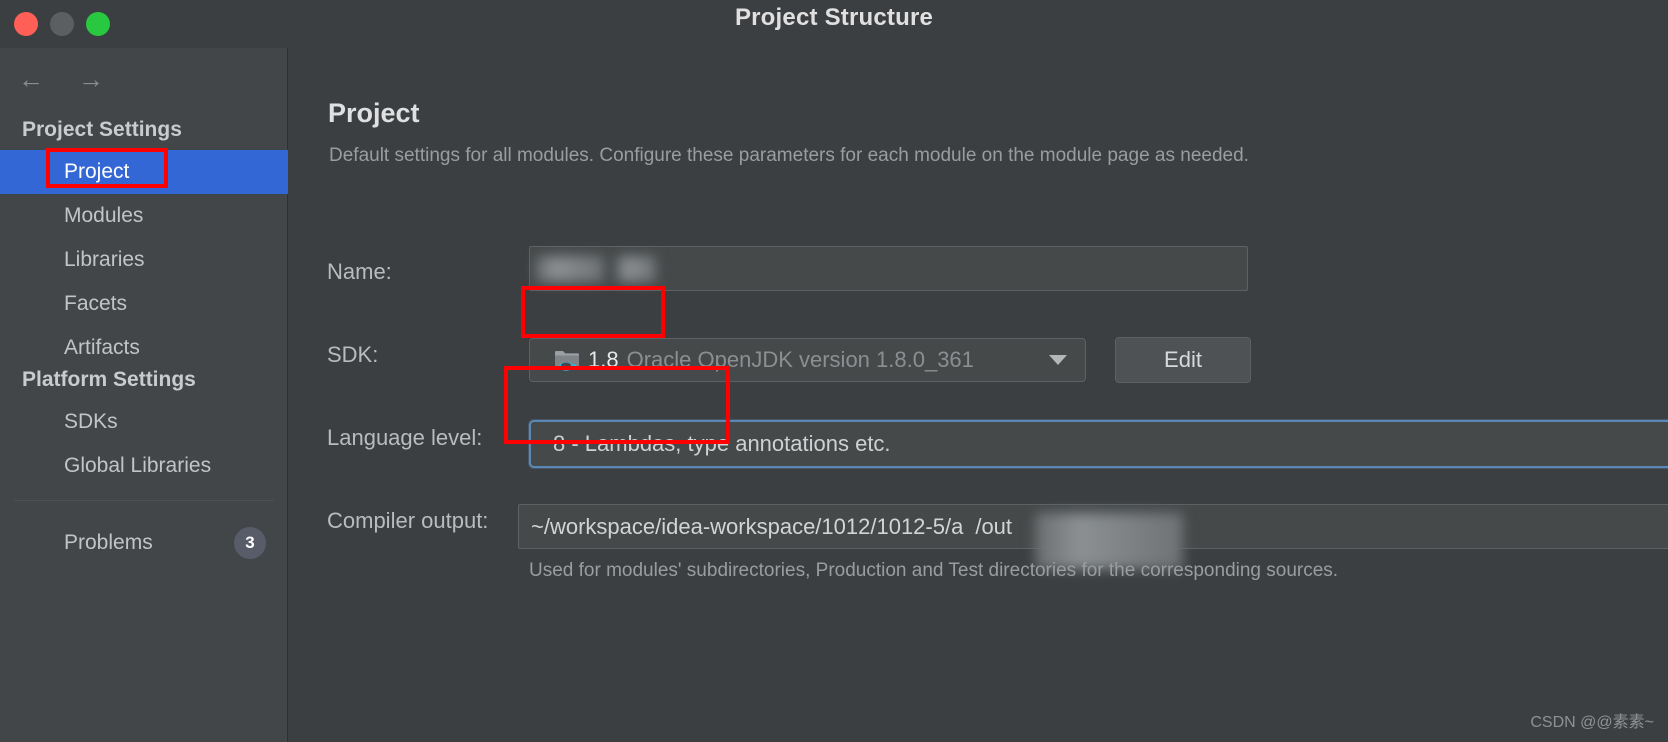  Describe the element at coordinates (834, 17) in the screenshot. I see `window-title: Project Structure` at that location.